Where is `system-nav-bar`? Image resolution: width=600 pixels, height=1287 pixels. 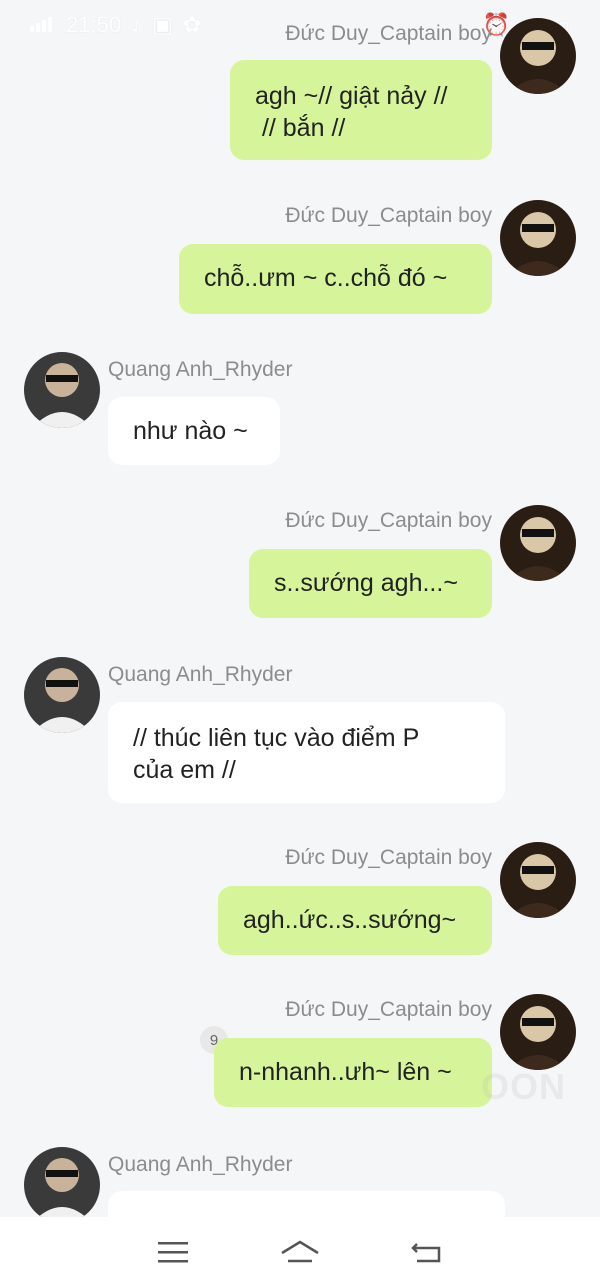 system-nav-bar is located at coordinates (300, 1252).